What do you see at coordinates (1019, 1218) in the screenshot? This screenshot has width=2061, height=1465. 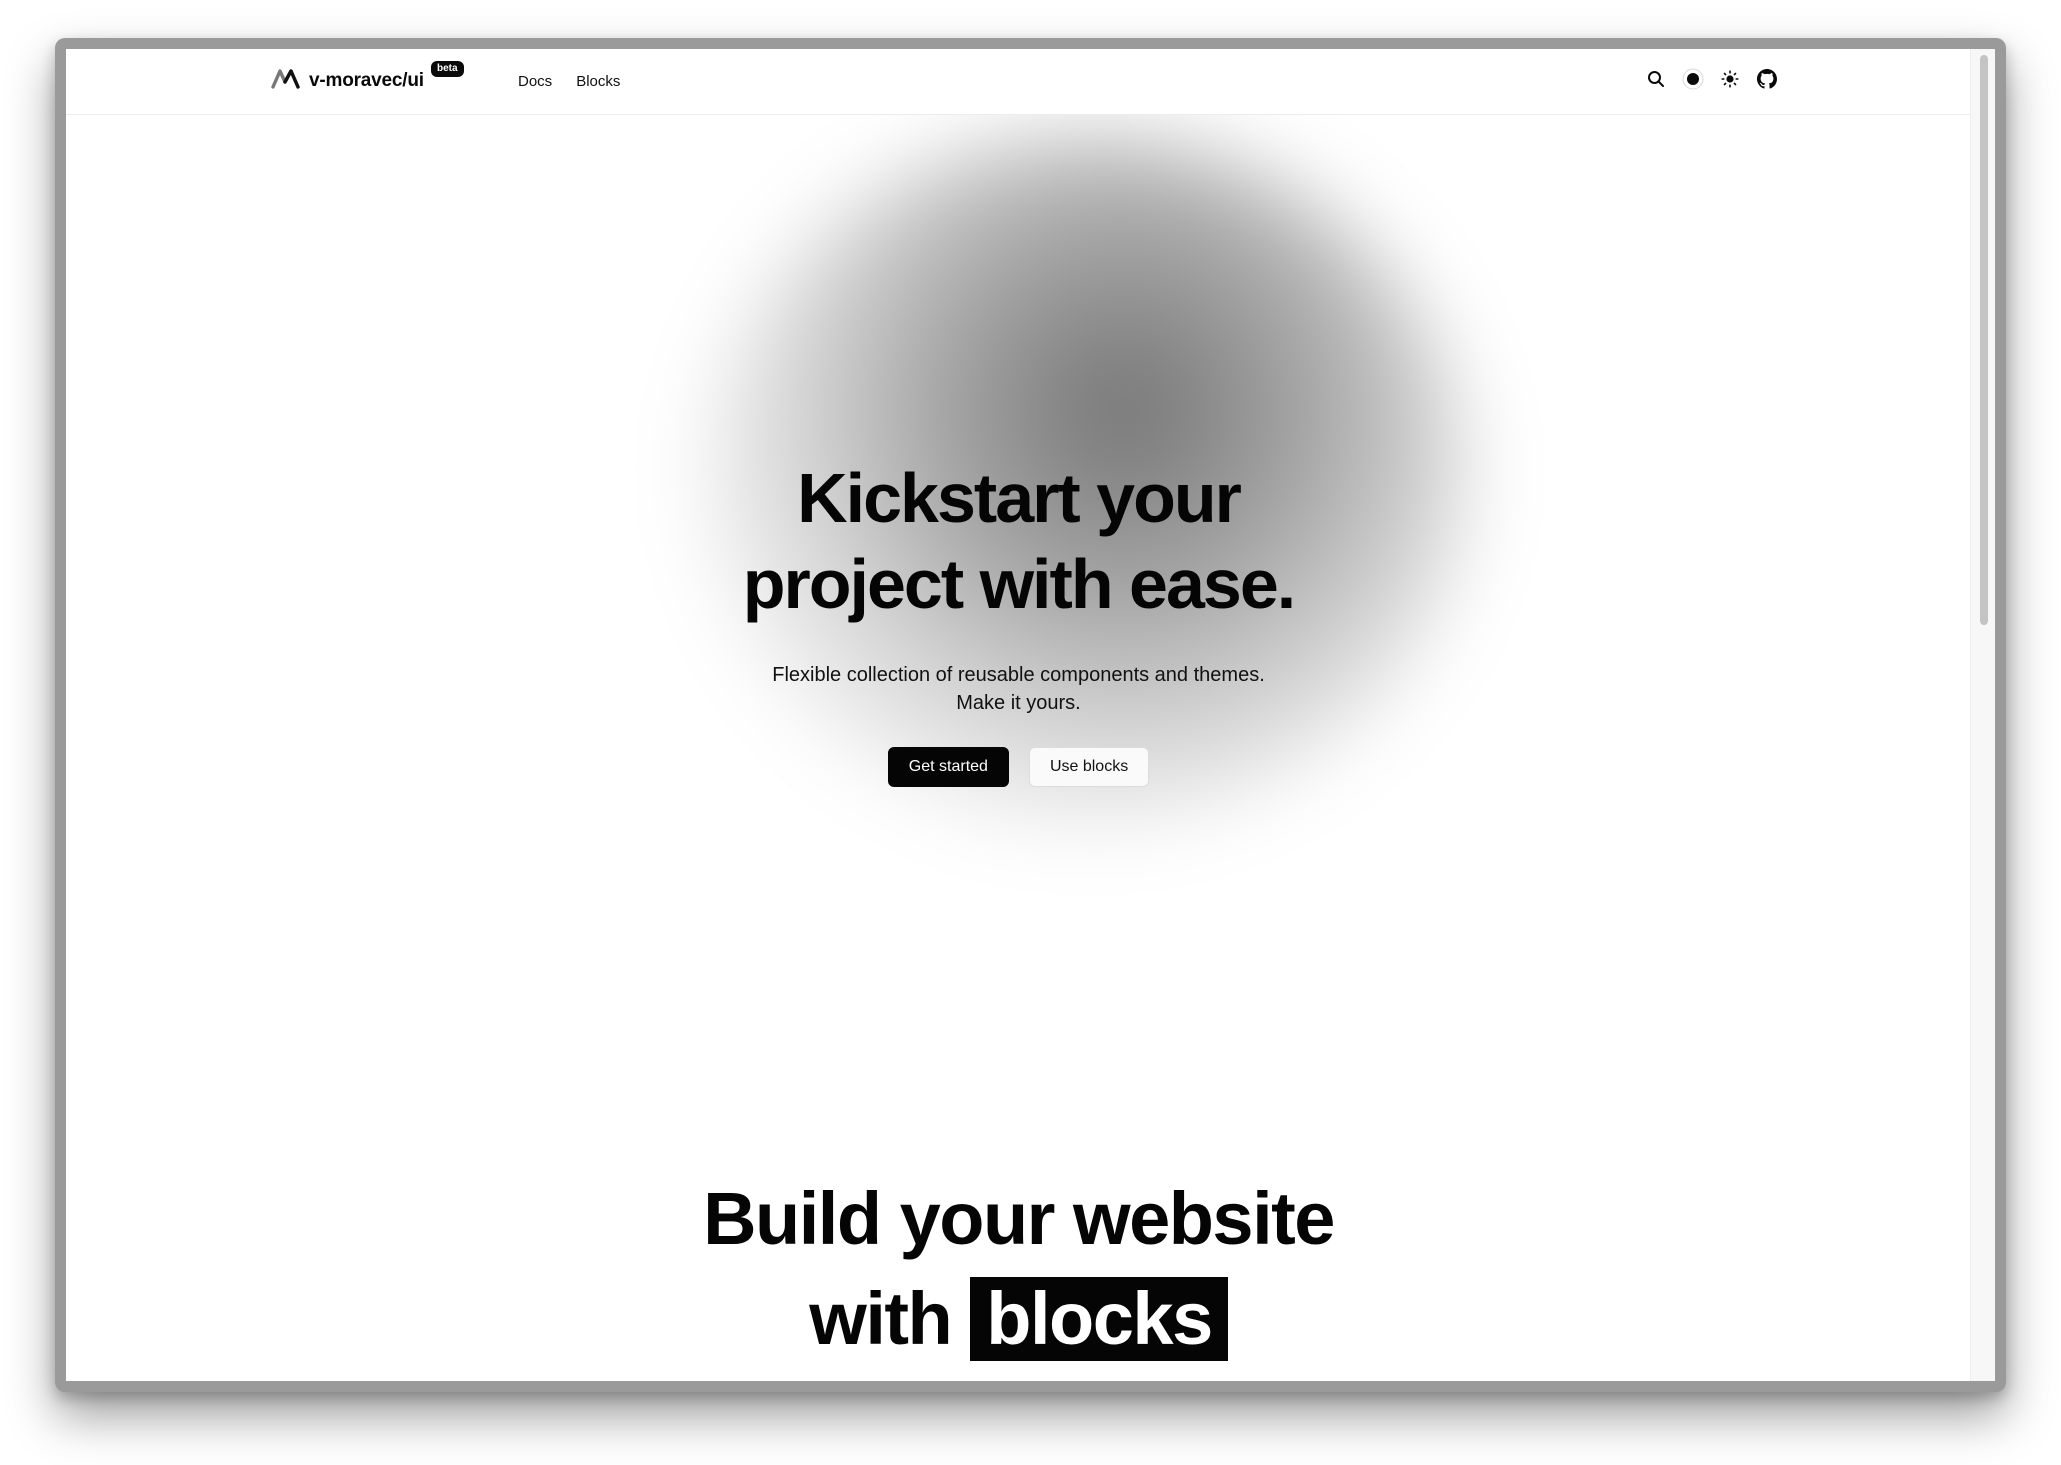 I see `blocks-title-line-1: Build your website` at bounding box center [1019, 1218].